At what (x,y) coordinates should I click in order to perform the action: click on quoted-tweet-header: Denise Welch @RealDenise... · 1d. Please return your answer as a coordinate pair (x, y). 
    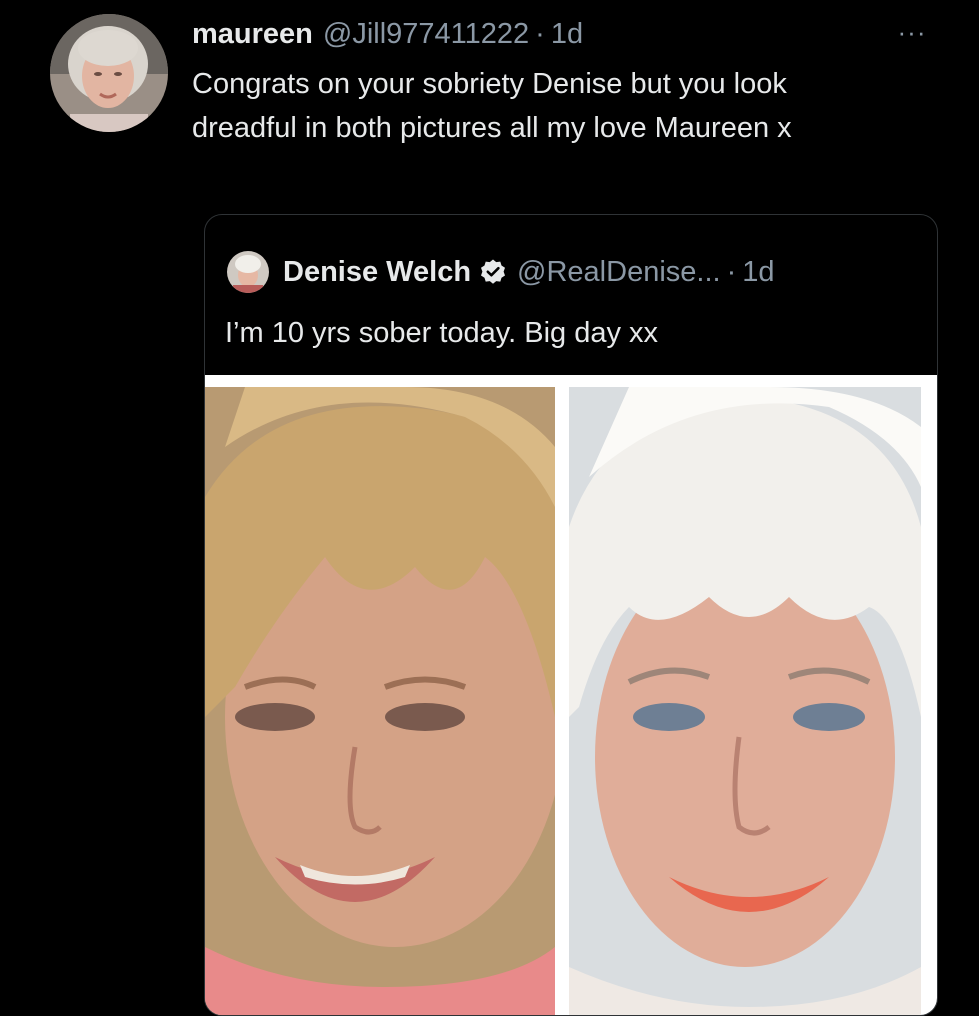
    Looking at the image, I should click on (501, 272).